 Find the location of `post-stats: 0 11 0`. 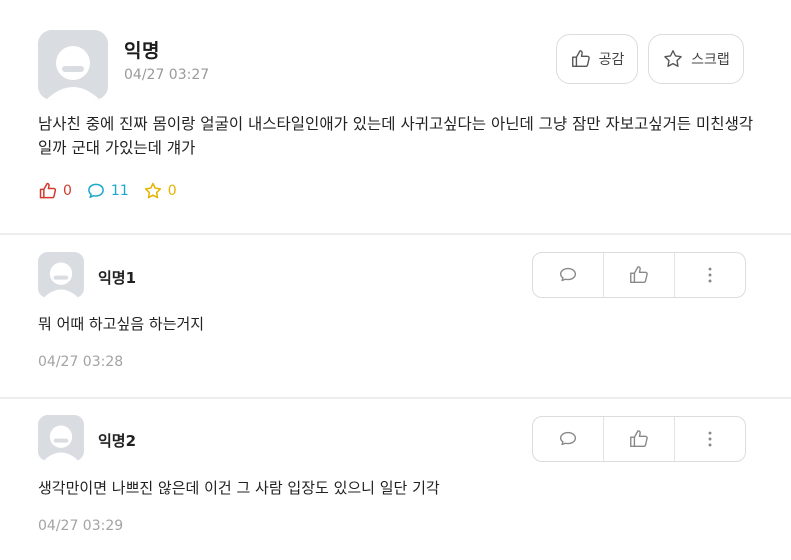

post-stats: 0 11 0 is located at coordinates (114, 191).